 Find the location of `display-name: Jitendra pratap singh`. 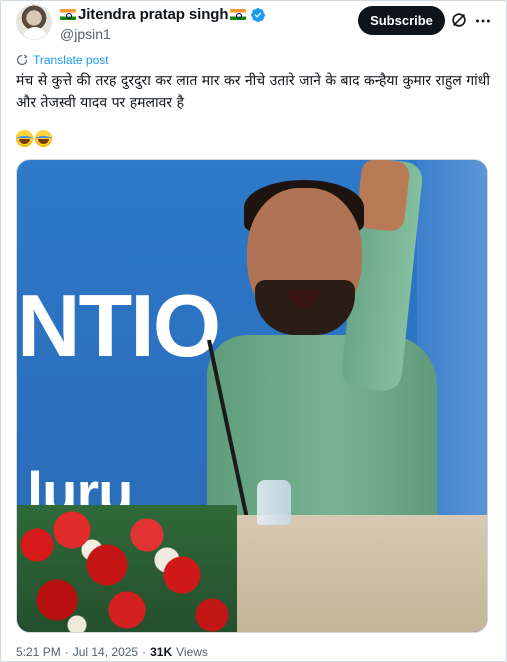

display-name: Jitendra pratap singh is located at coordinates (153, 14).